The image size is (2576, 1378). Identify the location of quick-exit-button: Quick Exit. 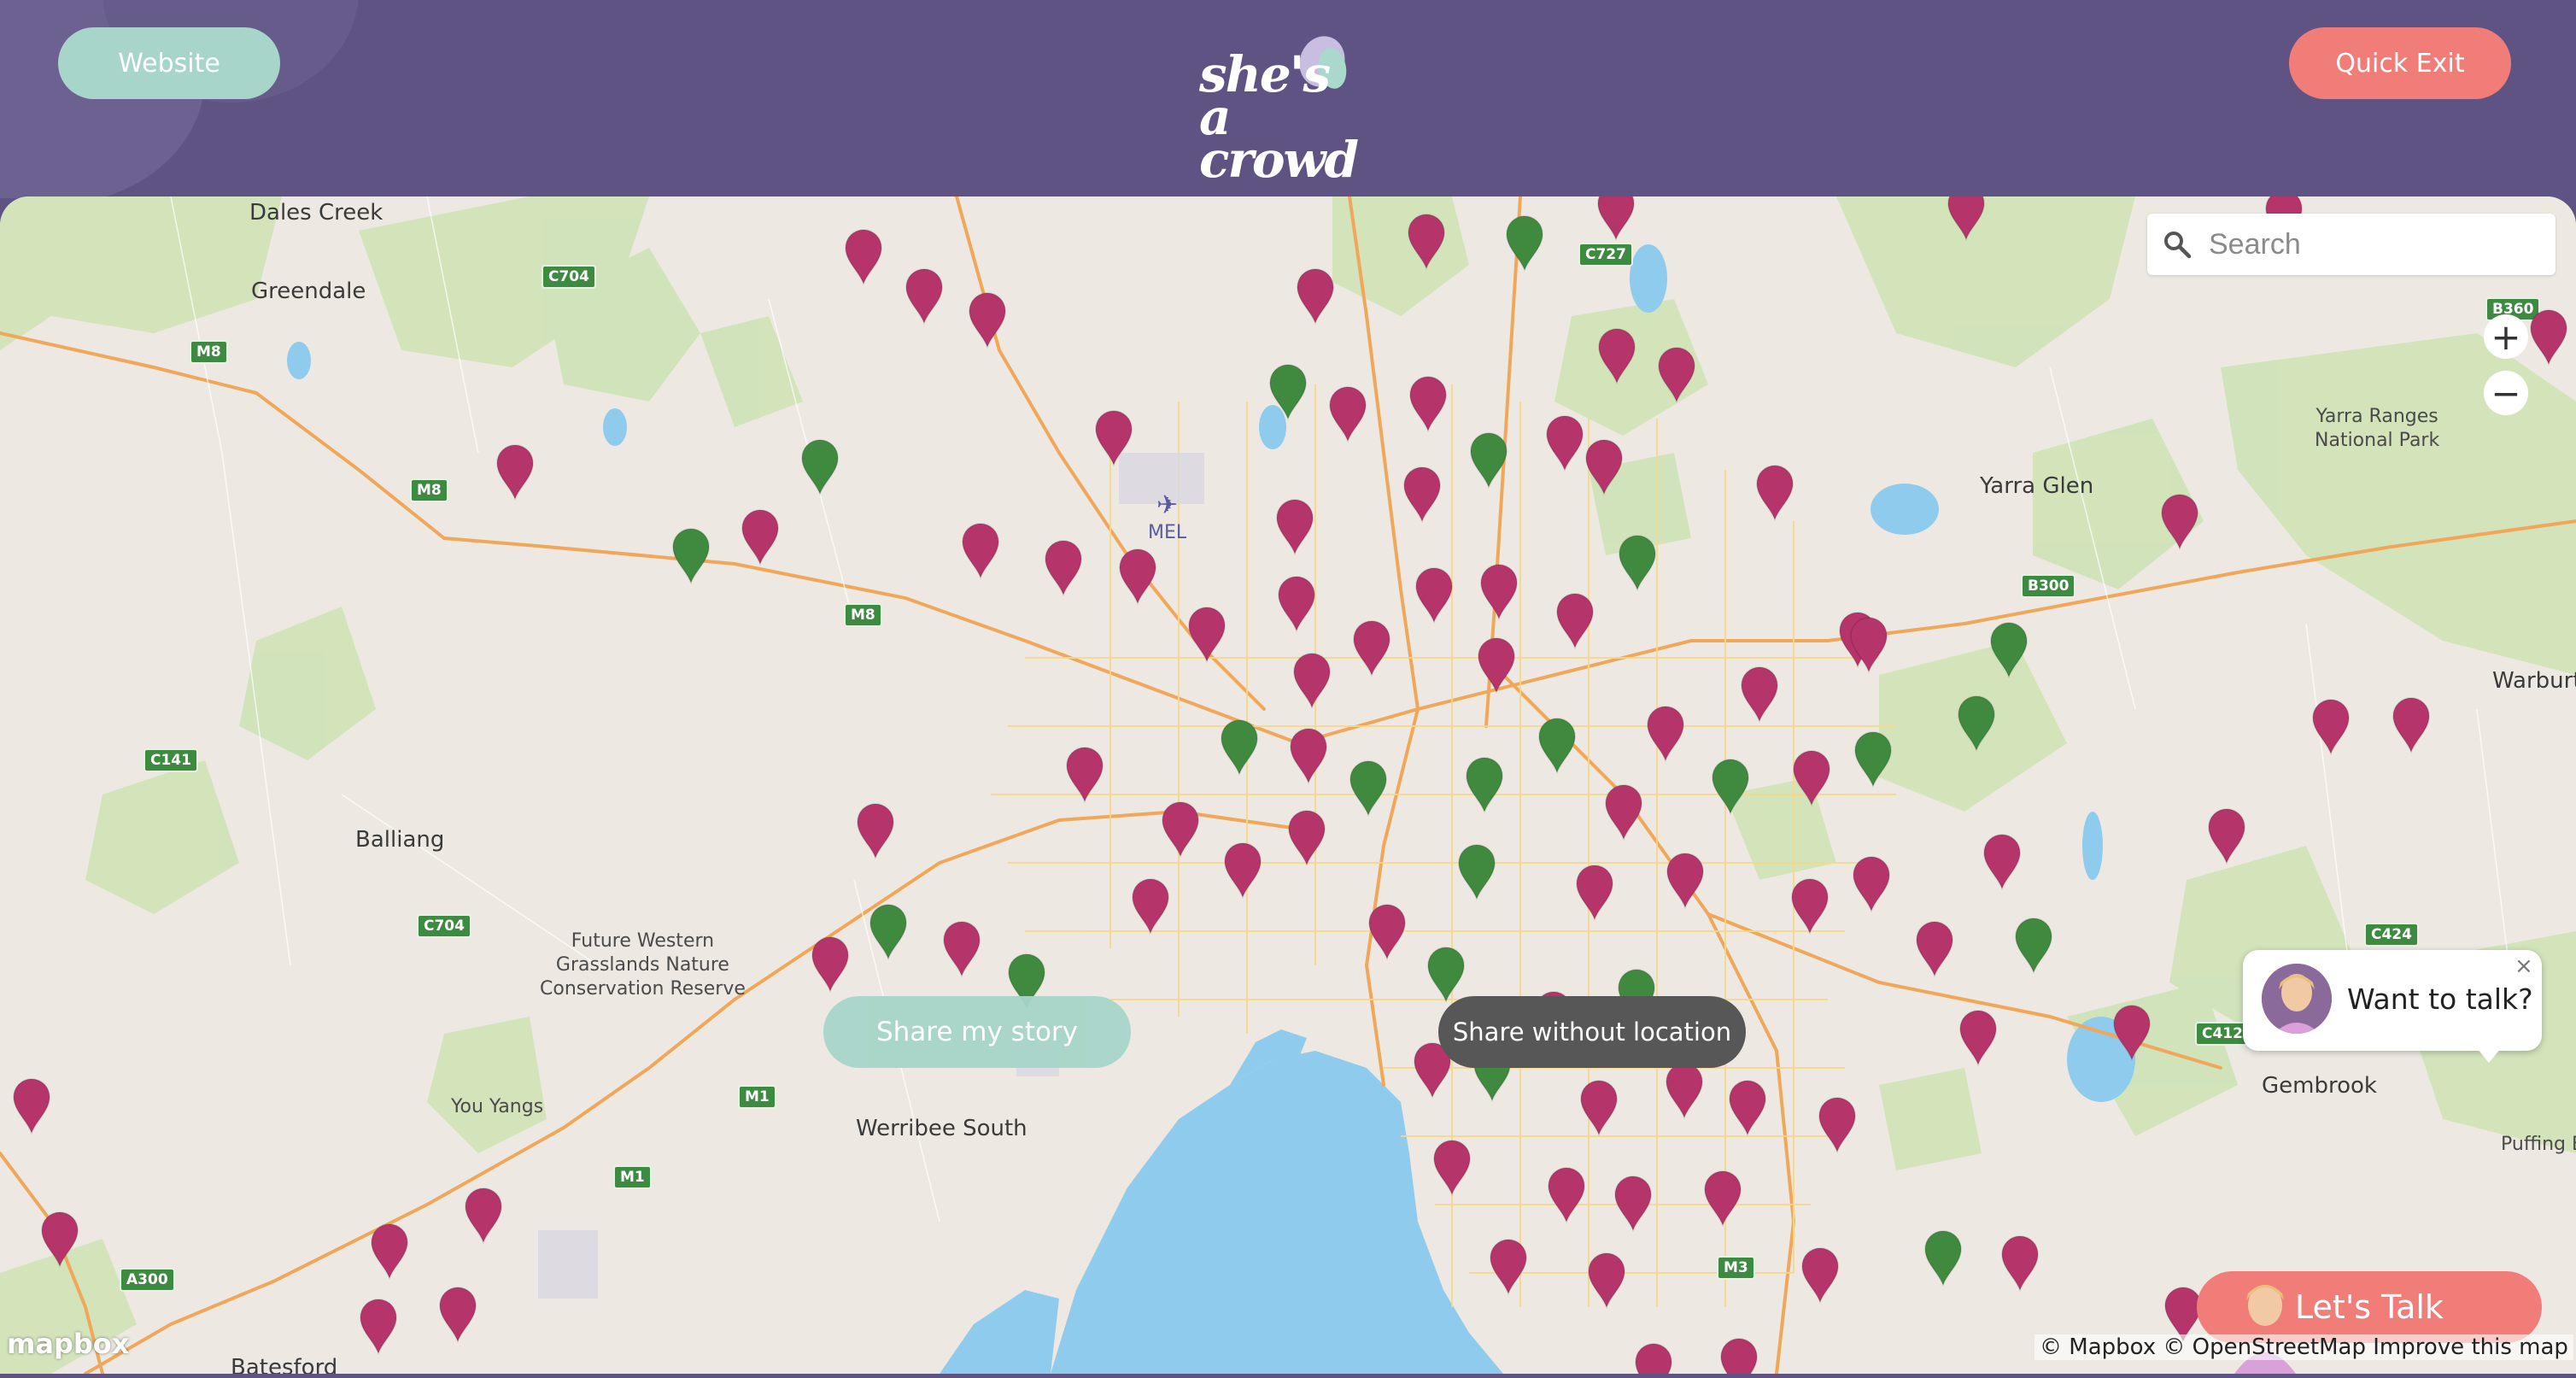
(2400, 63).